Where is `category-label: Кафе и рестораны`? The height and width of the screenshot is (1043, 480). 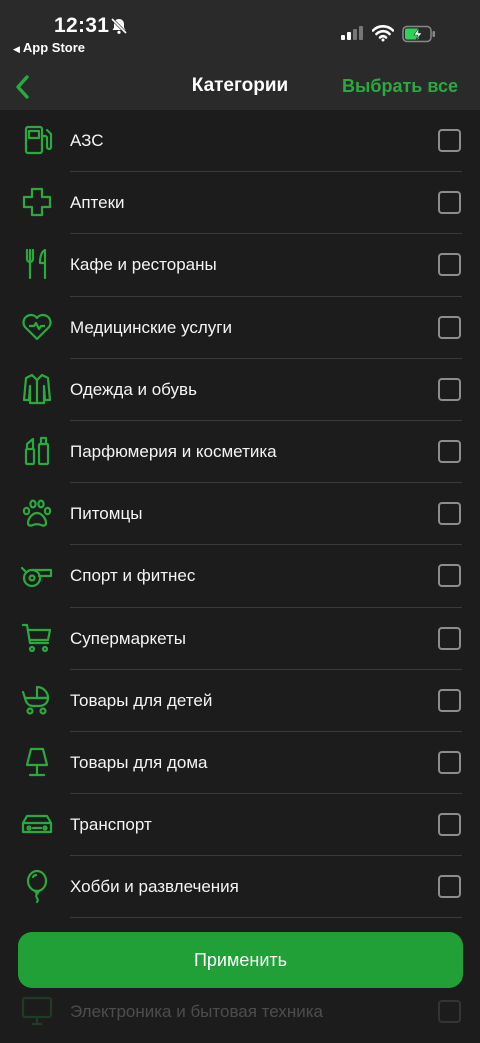
category-label: Кафе и рестораны is located at coordinates (143, 265).